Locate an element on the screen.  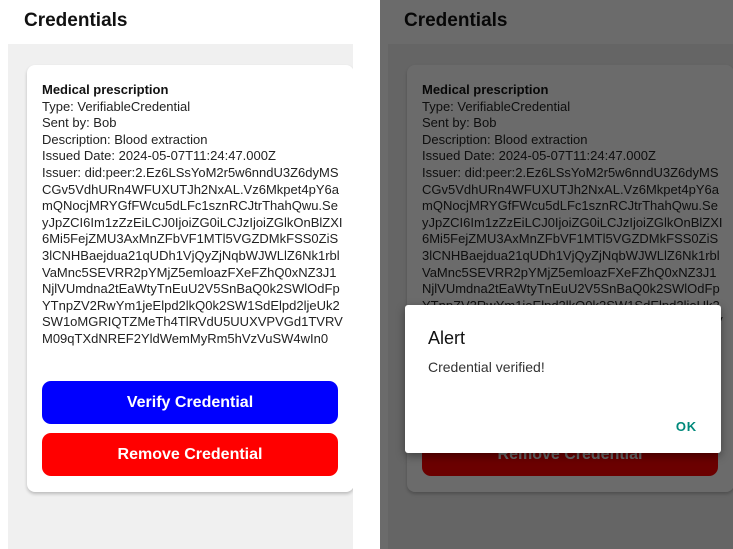
remove-credential-button: Remove Credential is located at coordinates (190, 454).